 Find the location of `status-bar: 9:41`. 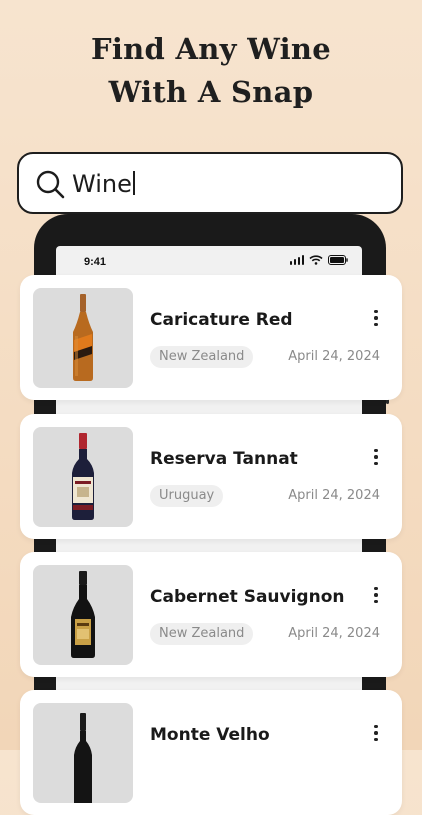

status-bar: 9:41 is located at coordinates (209, 264).